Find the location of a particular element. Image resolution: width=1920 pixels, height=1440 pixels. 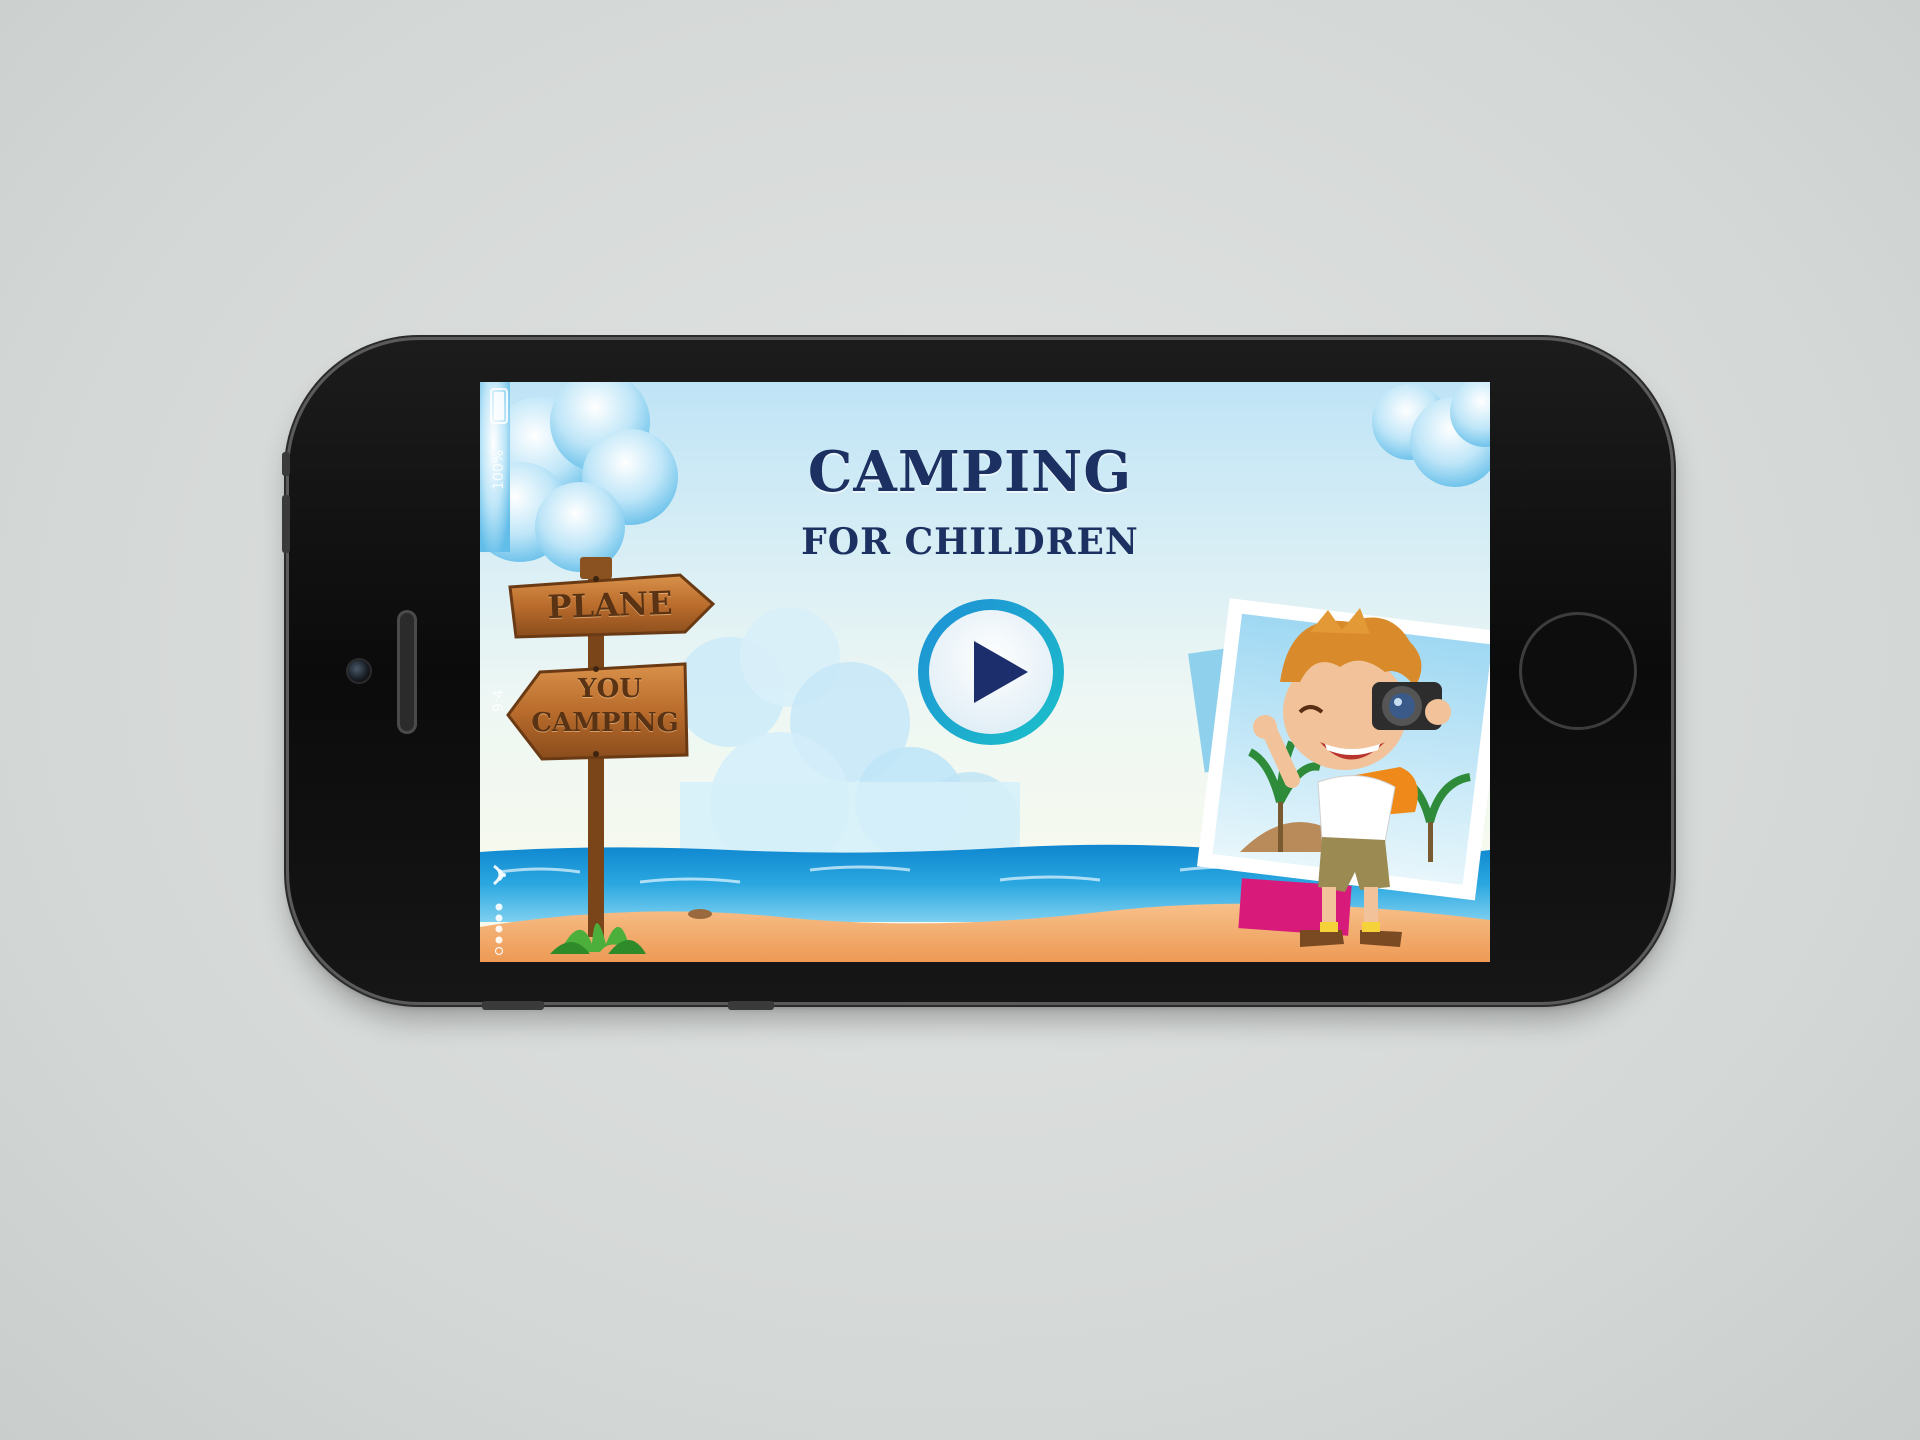

status-battery: 100% is located at coordinates (499, 469).